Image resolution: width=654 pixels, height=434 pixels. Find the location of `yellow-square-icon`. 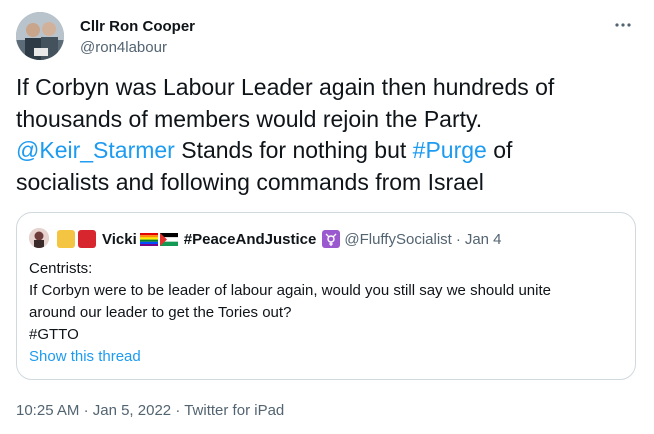

yellow-square-icon is located at coordinates (66, 239).